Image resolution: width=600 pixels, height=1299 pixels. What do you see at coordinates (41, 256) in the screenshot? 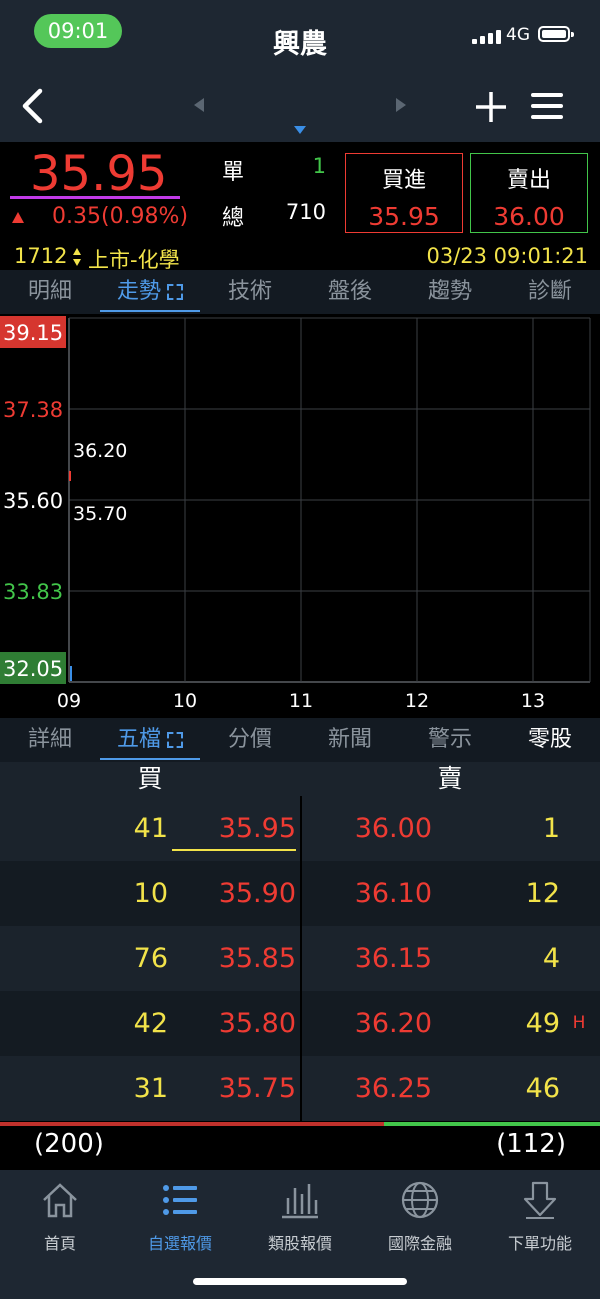
I see `stock-code: 1712` at bounding box center [41, 256].